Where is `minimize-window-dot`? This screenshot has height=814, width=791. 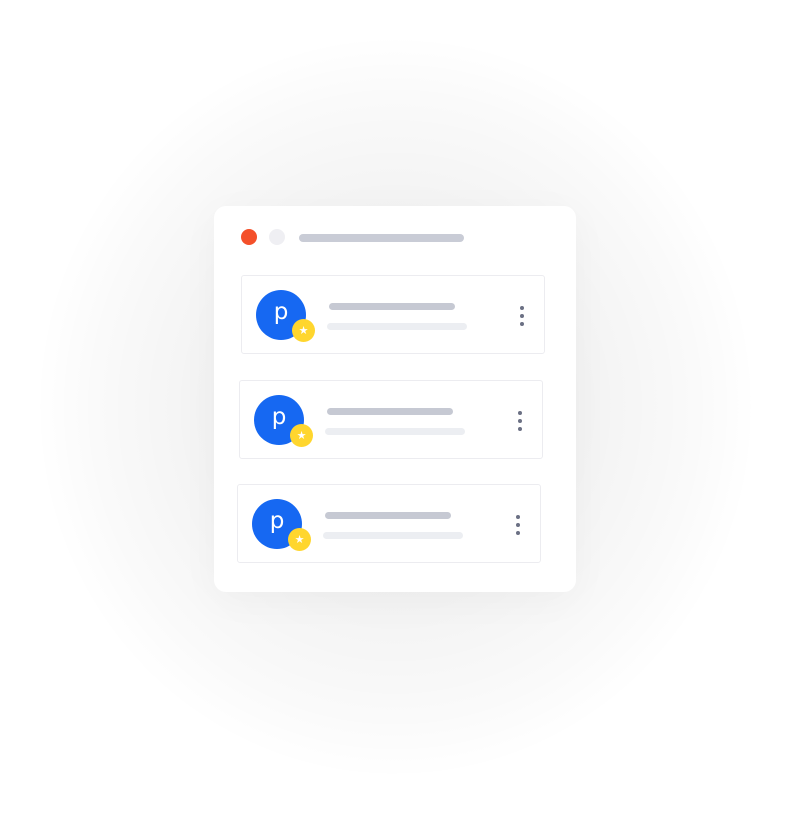 minimize-window-dot is located at coordinates (277, 237).